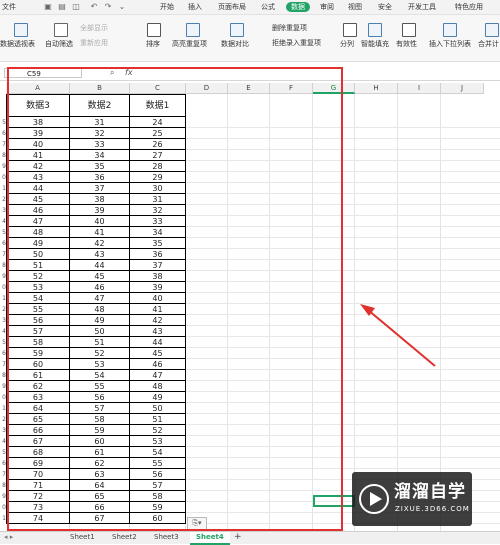 The image size is (500, 545). Describe the element at coordinates (385, 7) in the screenshot. I see `tab-security: 安全` at that location.